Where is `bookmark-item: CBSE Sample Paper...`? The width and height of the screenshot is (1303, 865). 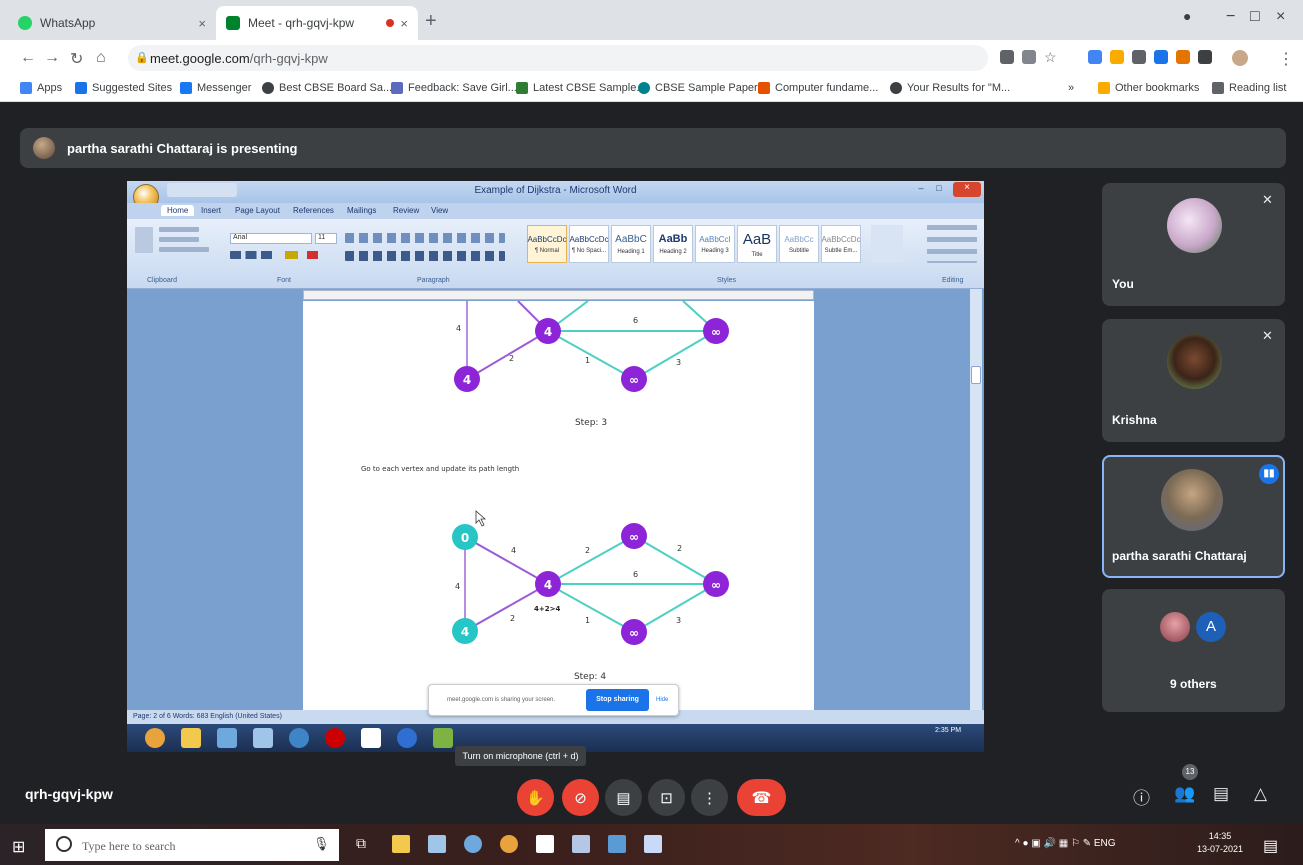 bookmark-item: CBSE Sample Paper... is located at coordinates (702, 88).